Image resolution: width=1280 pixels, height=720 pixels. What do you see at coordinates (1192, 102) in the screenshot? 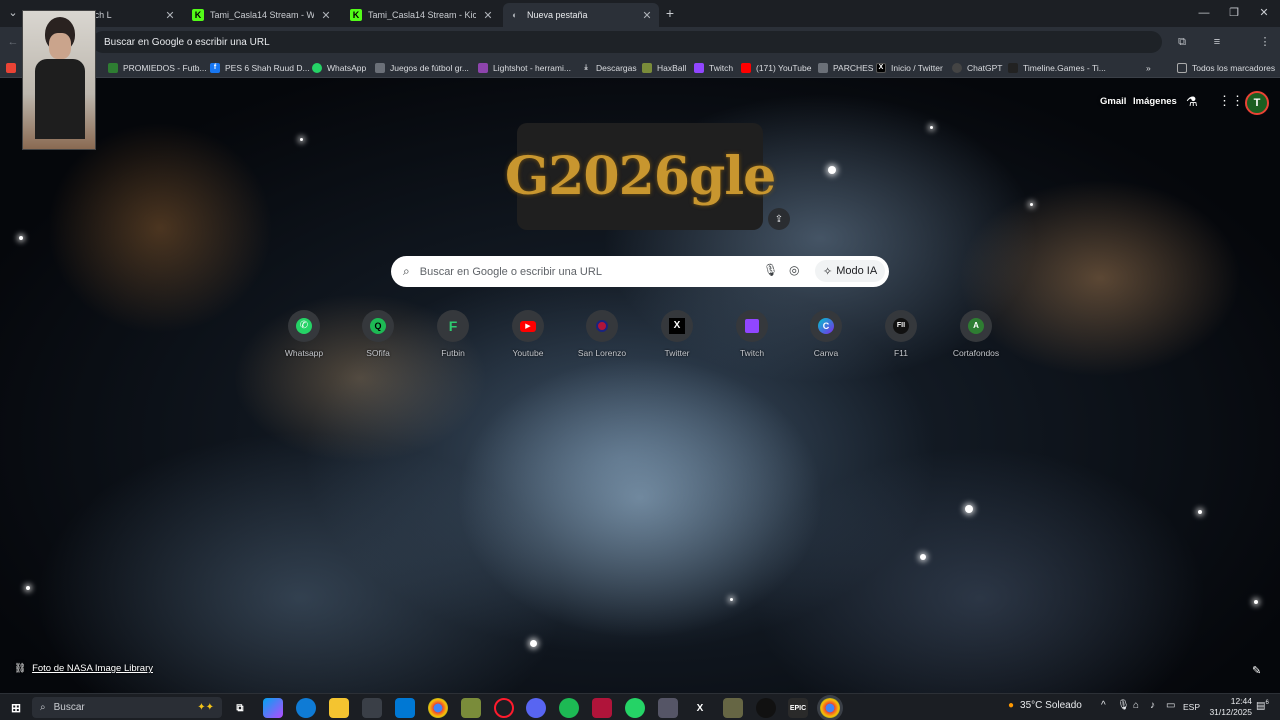
I see `labs-flask-icon: ⚗` at bounding box center [1192, 102].